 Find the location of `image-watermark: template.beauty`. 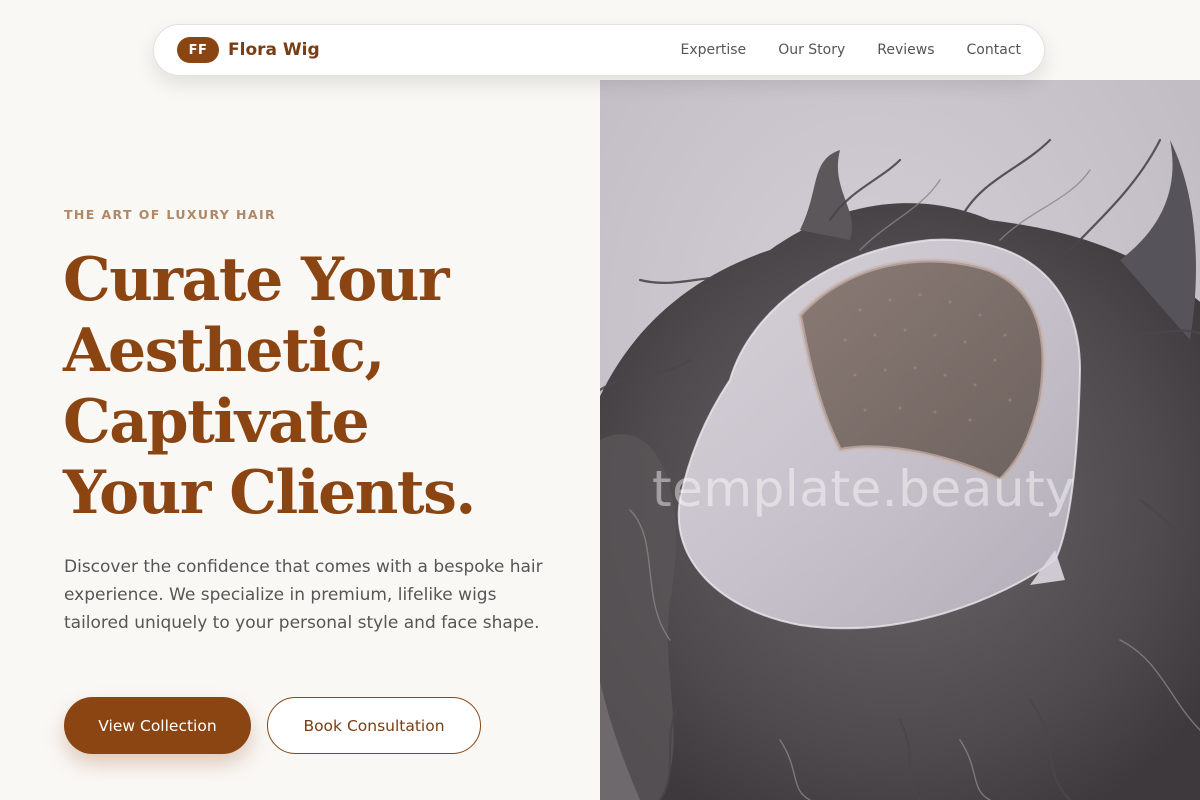

image-watermark: template.beauty is located at coordinates (864, 489).